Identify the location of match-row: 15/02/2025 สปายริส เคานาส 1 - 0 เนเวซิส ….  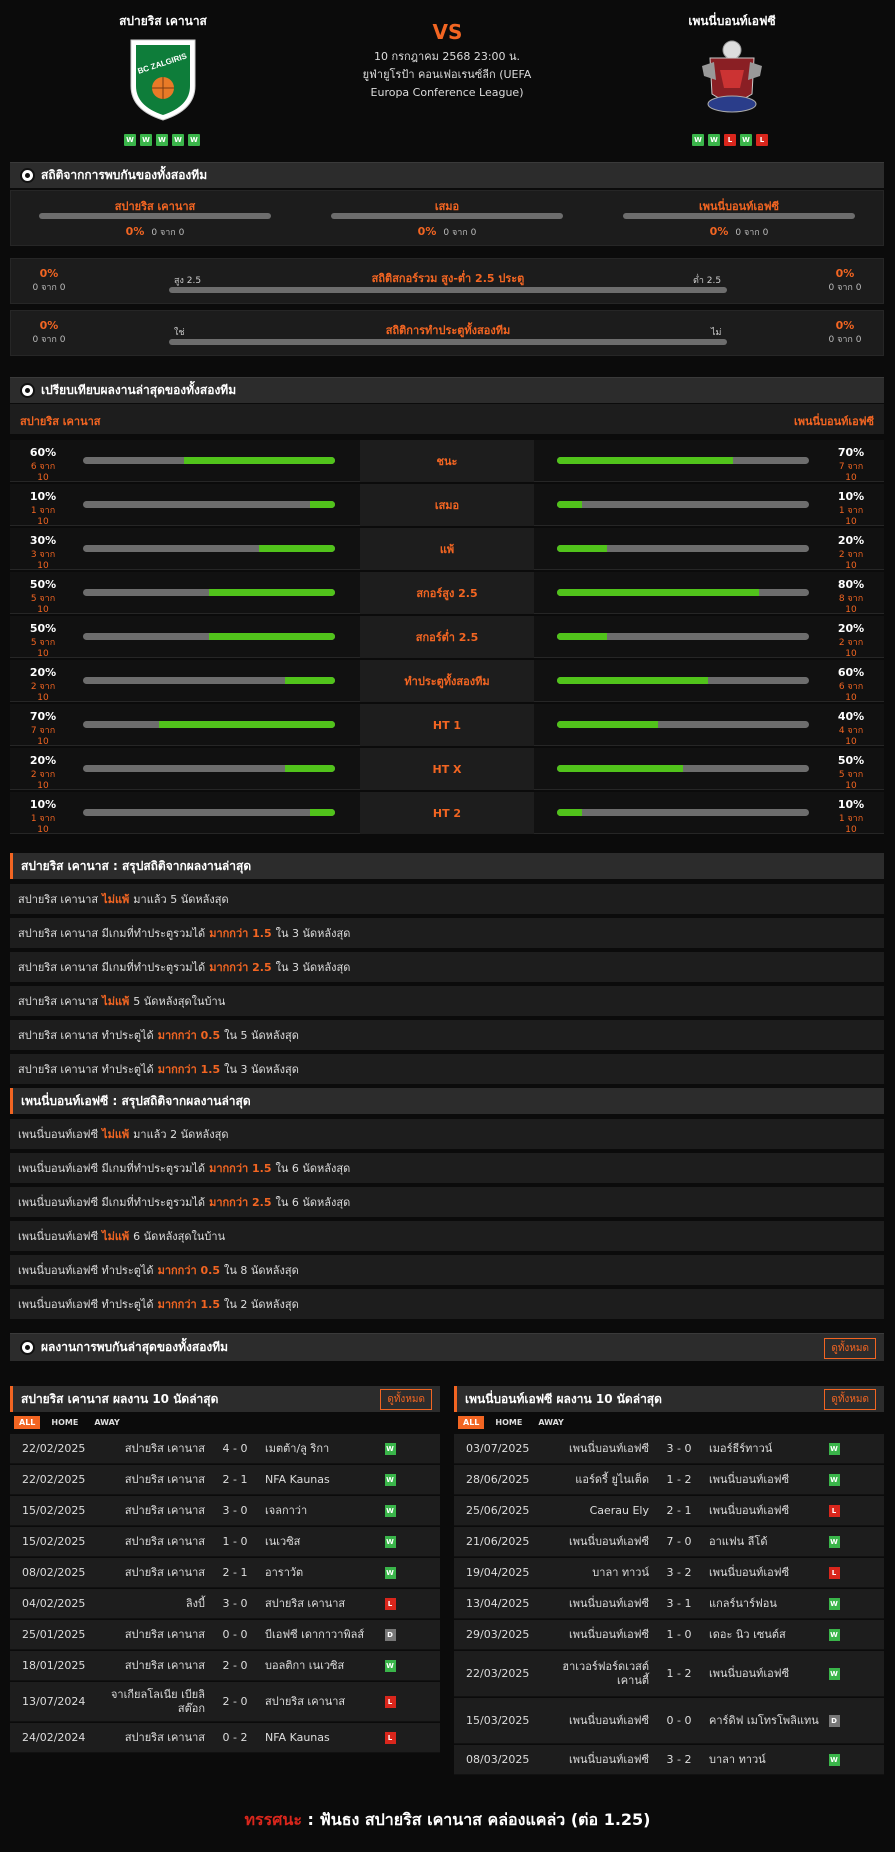
(225, 1542).